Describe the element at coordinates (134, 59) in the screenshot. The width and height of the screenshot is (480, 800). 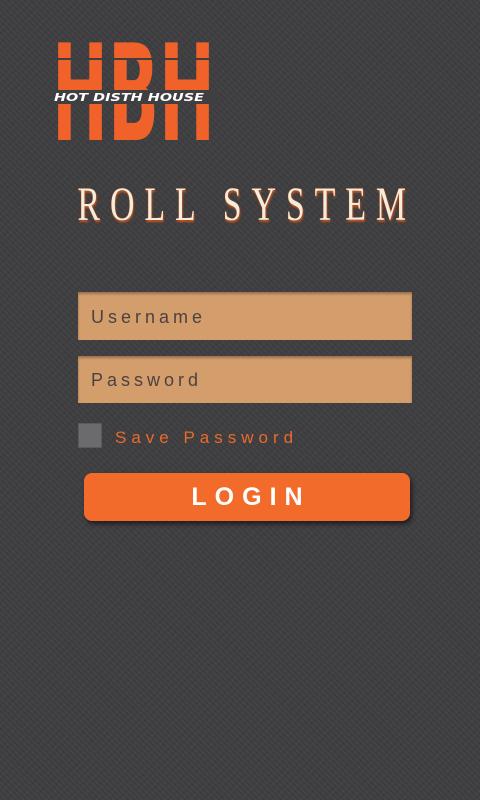
I see `logo-cut-line` at that location.